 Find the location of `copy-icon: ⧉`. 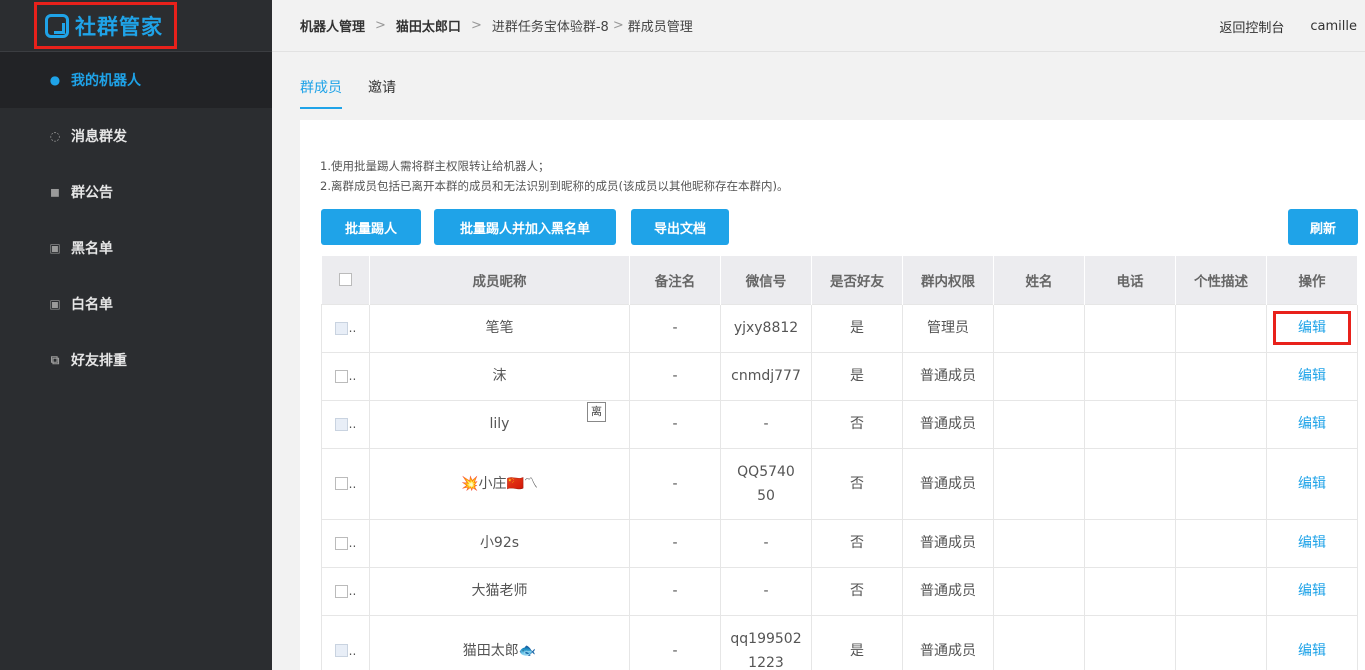

copy-icon: ⧉ is located at coordinates (55, 359).